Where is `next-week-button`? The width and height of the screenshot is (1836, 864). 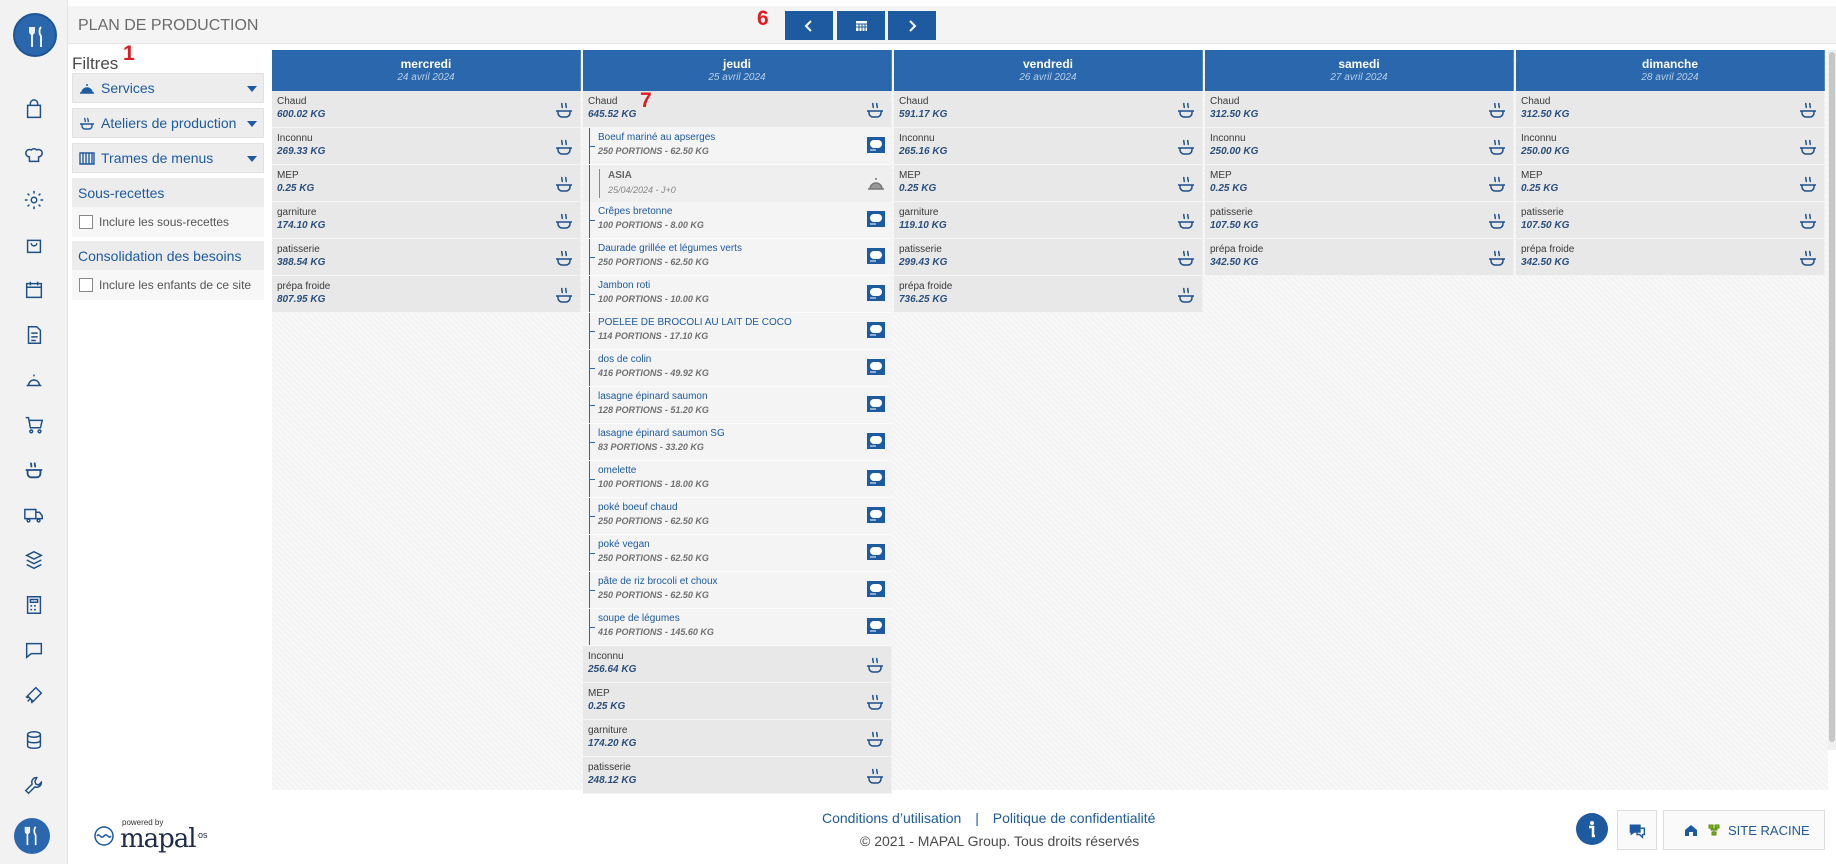
next-week-button is located at coordinates (912, 25).